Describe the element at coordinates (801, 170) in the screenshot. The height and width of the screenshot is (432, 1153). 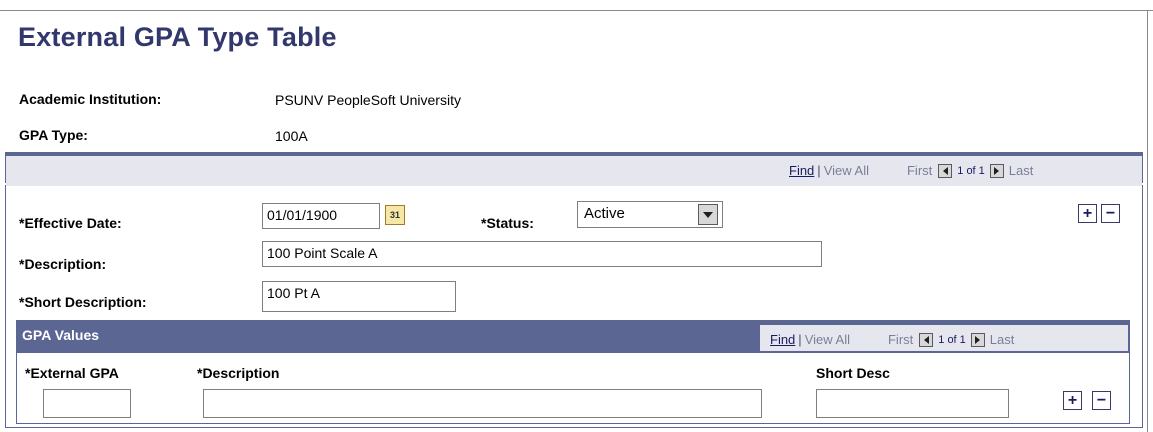
I see `outer-find-link: Find` at that location.